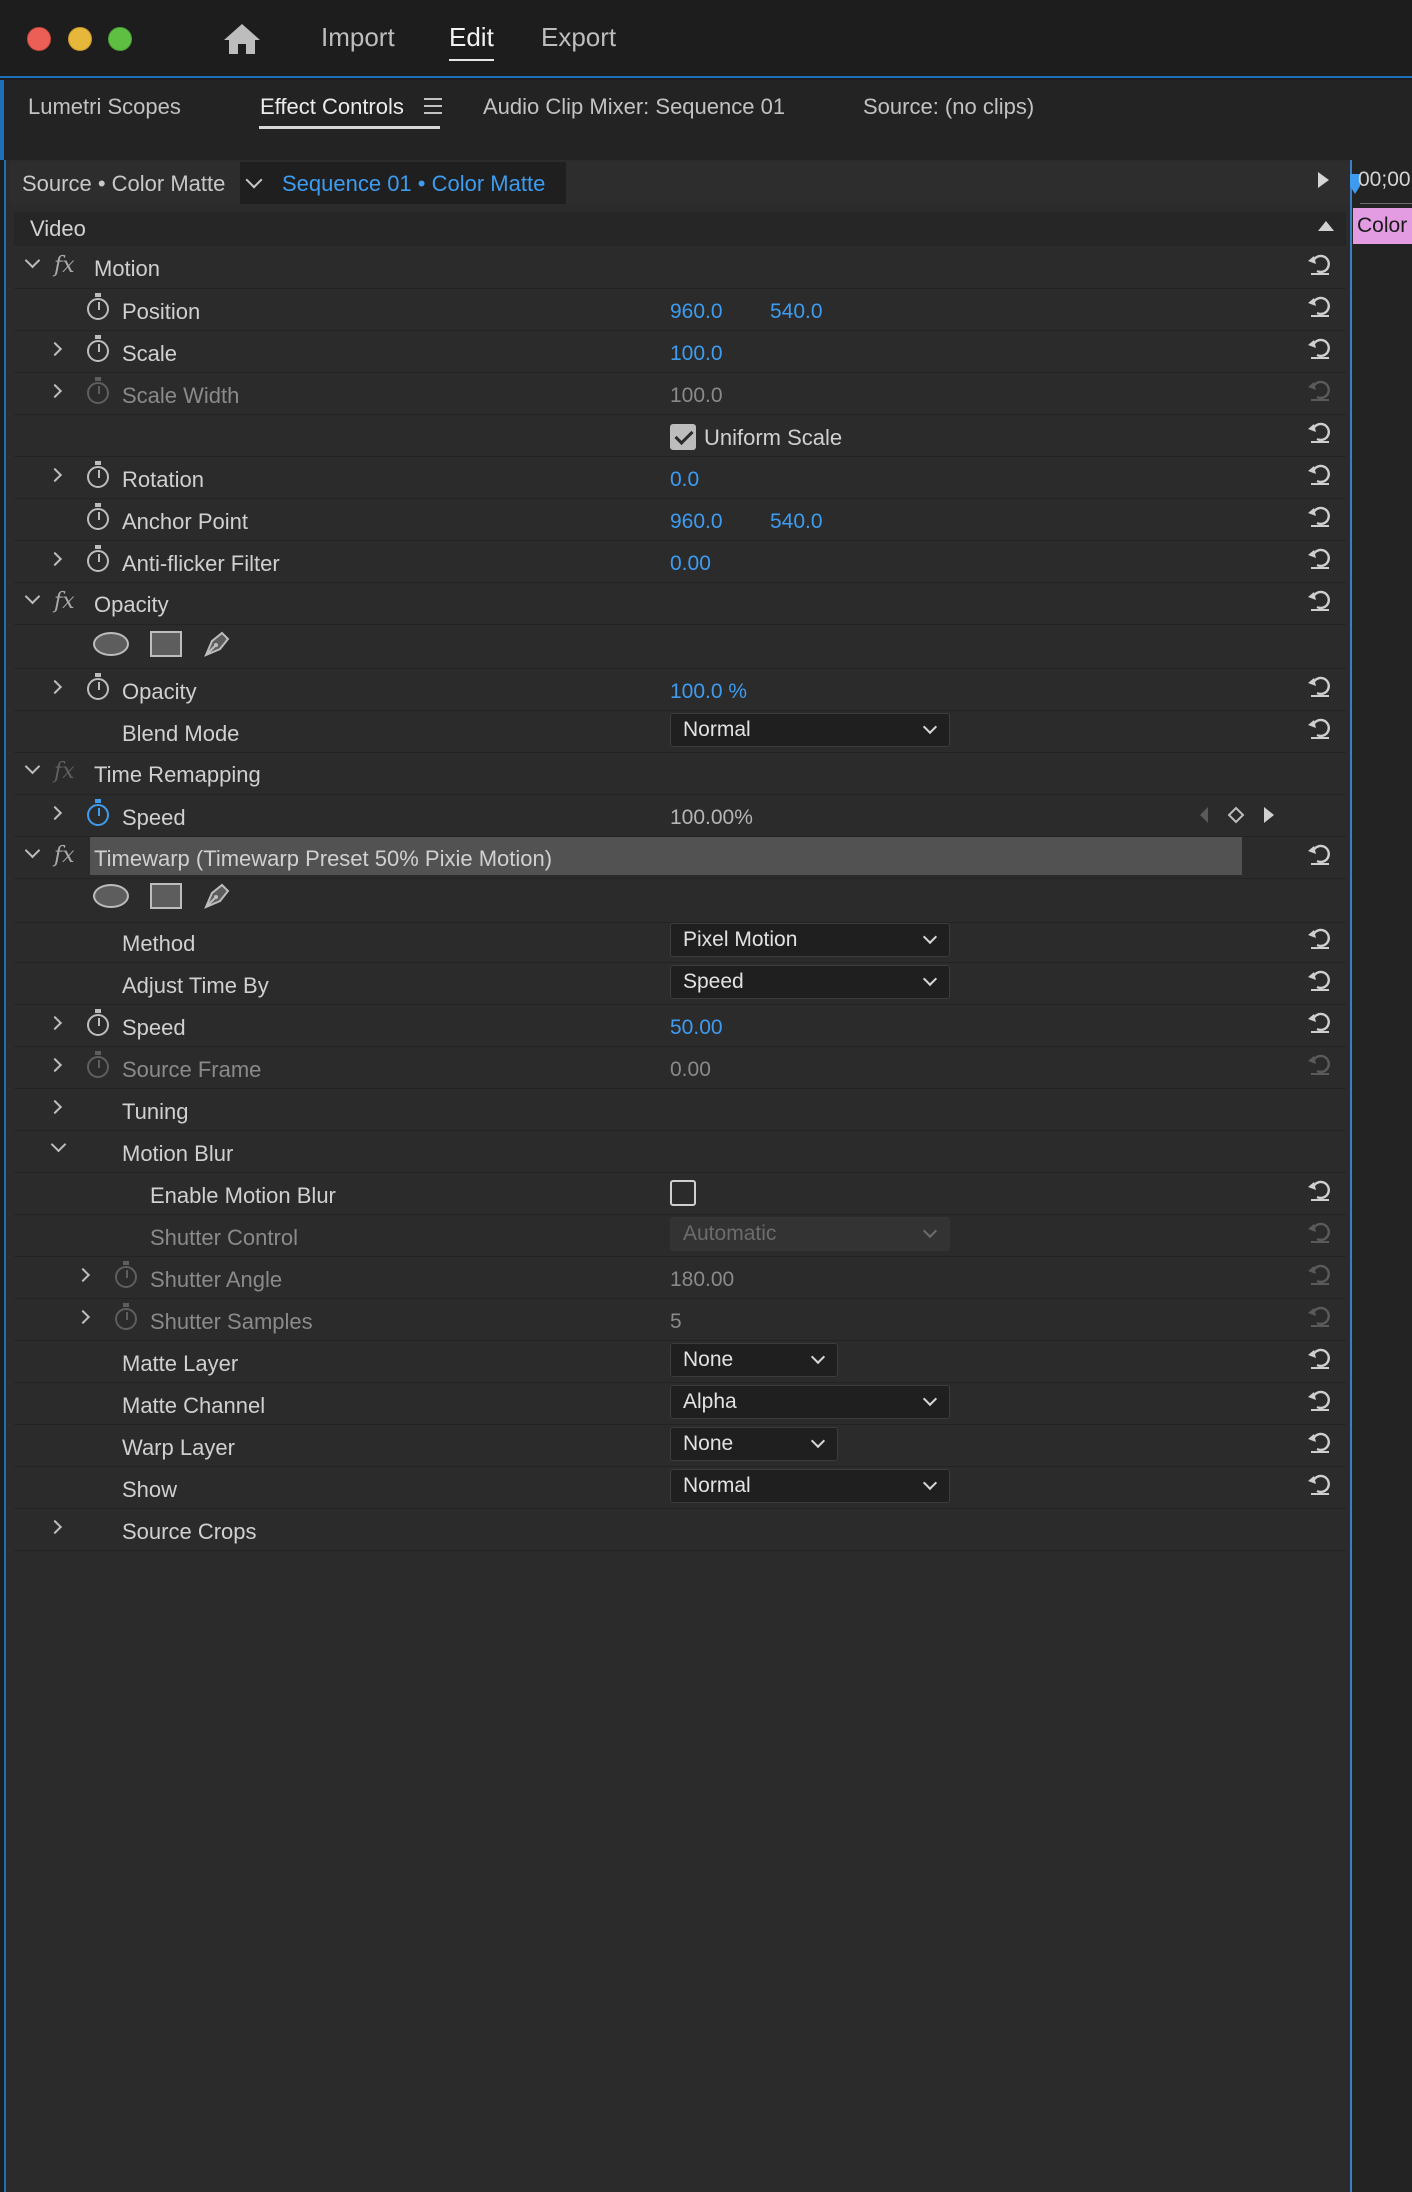  What do you see at coordinates (332, 107) in the screenshot?
I see `tab-effect-controls: Effect Controls` at bounding box center [332, 107].